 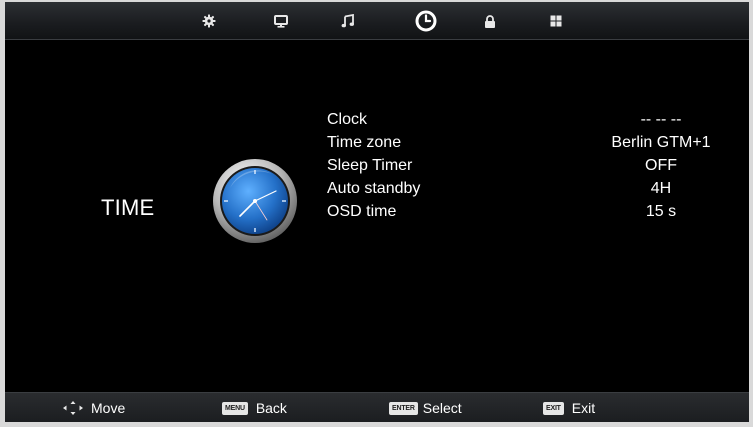 What do you see at coordinates (361, 212) in the screenshot?
I see `menu-item-osd-time: OSD time` at bounding box center [361, 212].